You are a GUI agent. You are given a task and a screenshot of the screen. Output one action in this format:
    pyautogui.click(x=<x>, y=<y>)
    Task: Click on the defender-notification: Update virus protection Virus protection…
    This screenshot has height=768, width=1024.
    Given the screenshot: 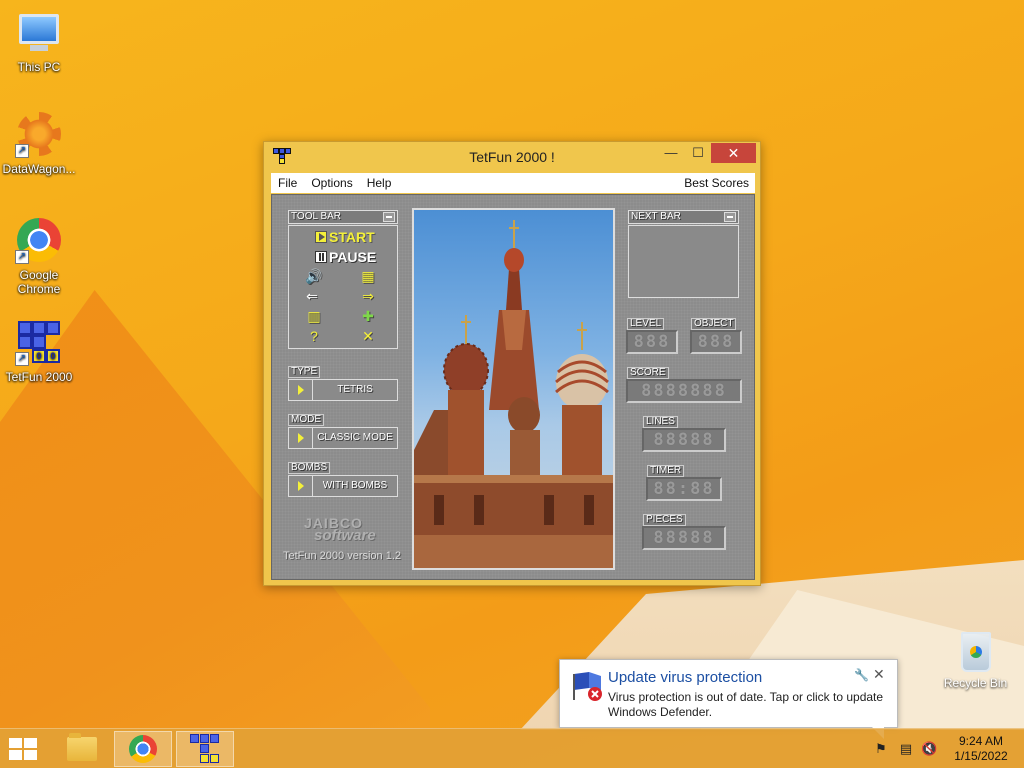 What is the action you would take?
    pyautogui.click(x=728, y=699)
    